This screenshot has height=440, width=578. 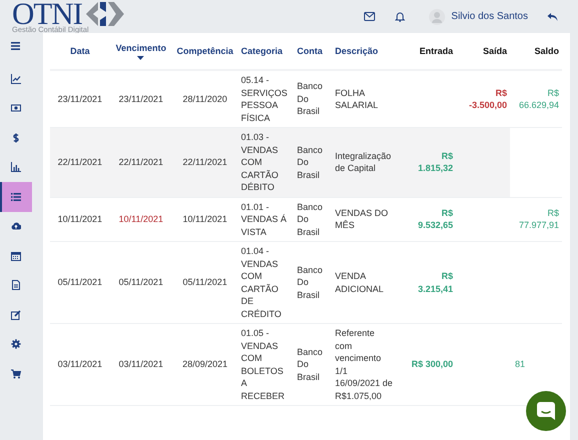 I want to click on list-icon, so click(x=16, y=197).